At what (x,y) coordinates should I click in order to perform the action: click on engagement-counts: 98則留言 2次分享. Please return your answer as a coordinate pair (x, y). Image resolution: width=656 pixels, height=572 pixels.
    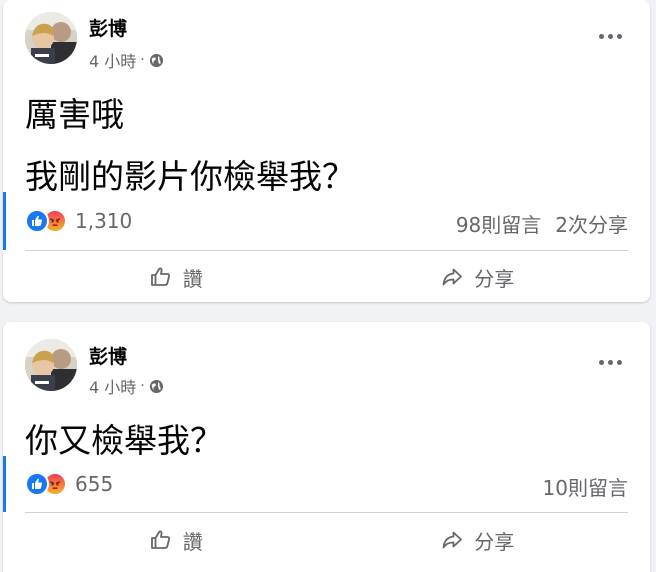
    Looking at the image, I should click on (542, 223).